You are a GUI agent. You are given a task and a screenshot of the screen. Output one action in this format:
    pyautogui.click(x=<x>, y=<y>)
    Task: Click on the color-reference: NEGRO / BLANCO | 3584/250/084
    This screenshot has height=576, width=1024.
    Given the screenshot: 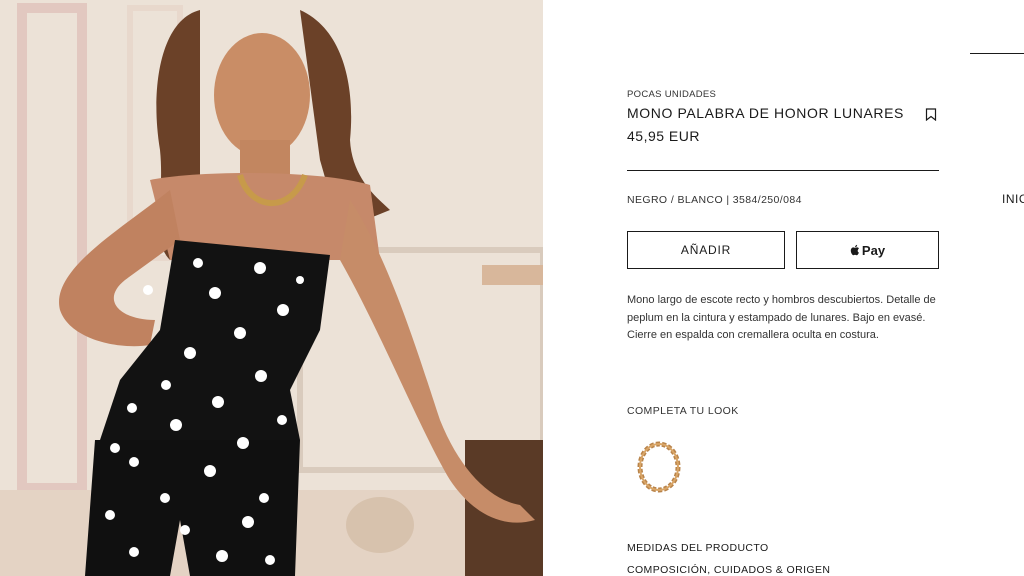 What is the action you would take?
    pyautogui.click(x=714, y=200)
    